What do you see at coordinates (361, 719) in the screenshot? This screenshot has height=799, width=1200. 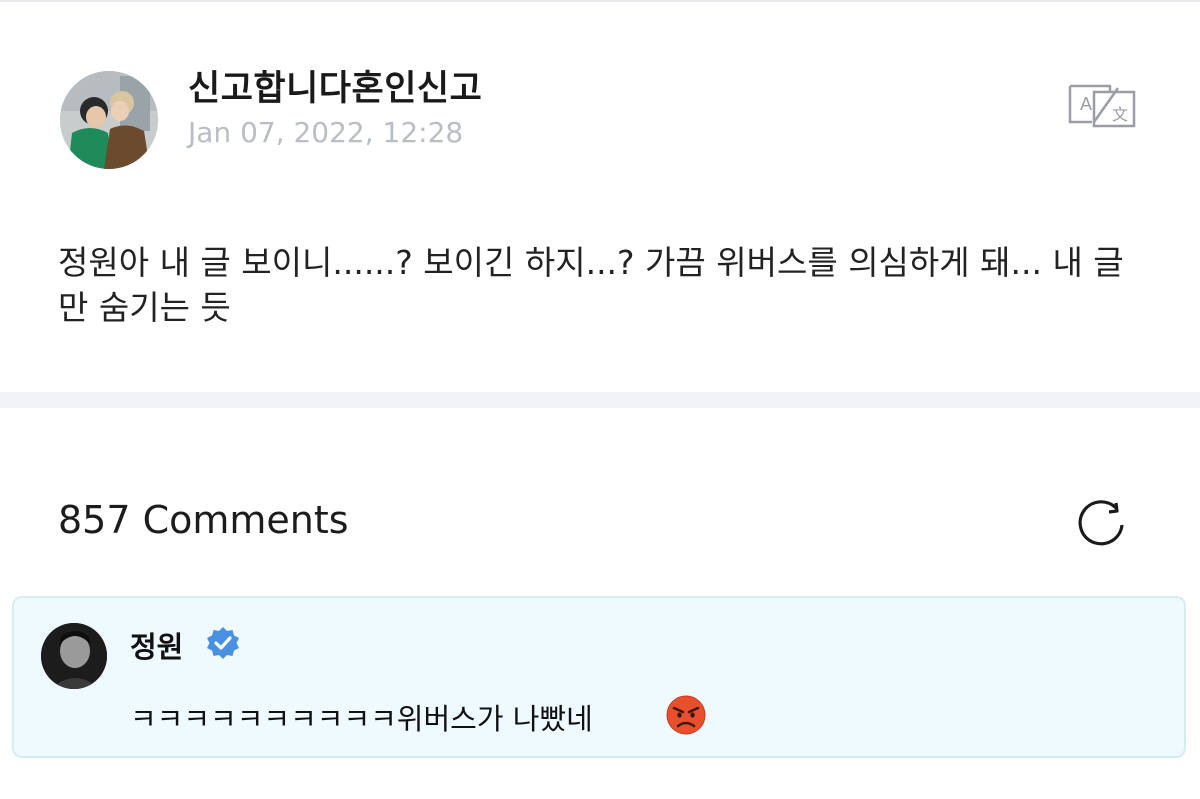 I see `comment-text: ㅋㅋㅋㅋㅋㅋㅋㅋㅋㅋ위버스가 나빴네` at bounding box center [361, 719].